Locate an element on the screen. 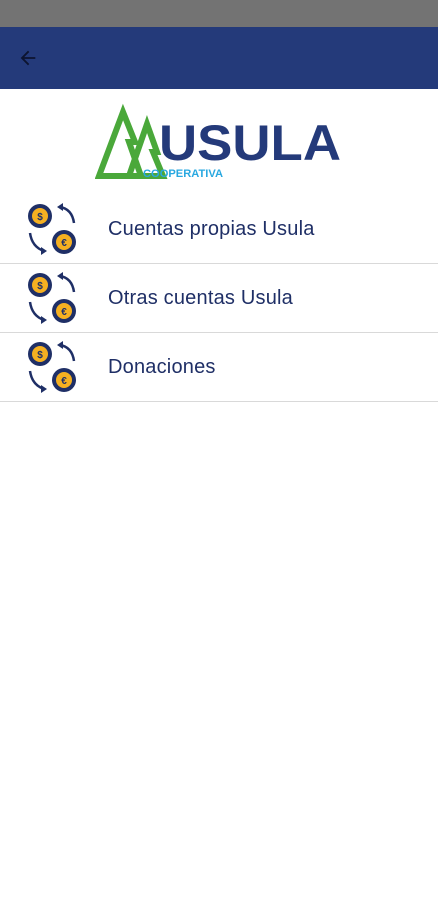 Image resolution: width=438 pixels, height=900 pixels. menu-item-cuentas-propias: $ € Cuentas propias Usula is located at coordinates (219, 229).